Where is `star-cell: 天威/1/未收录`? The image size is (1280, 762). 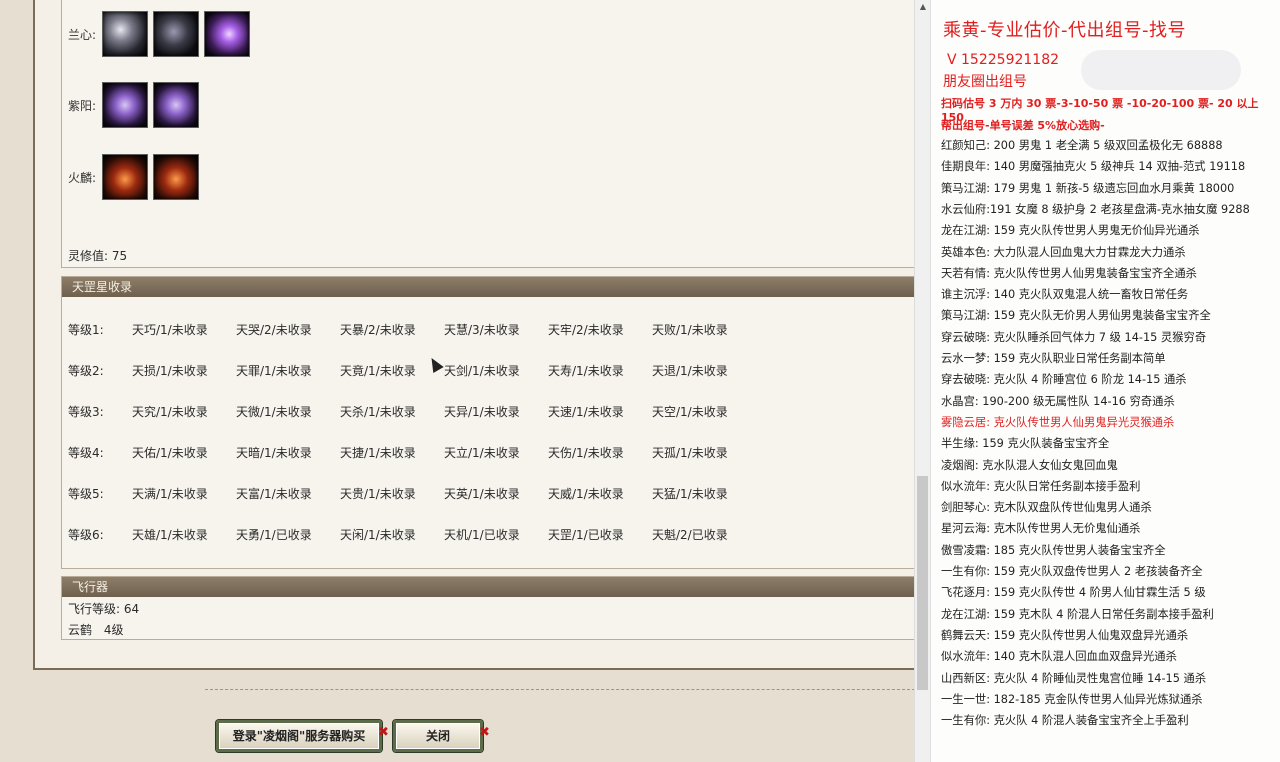
star-cell: 天威/1/未收录 is located at coordinates (586, 494).